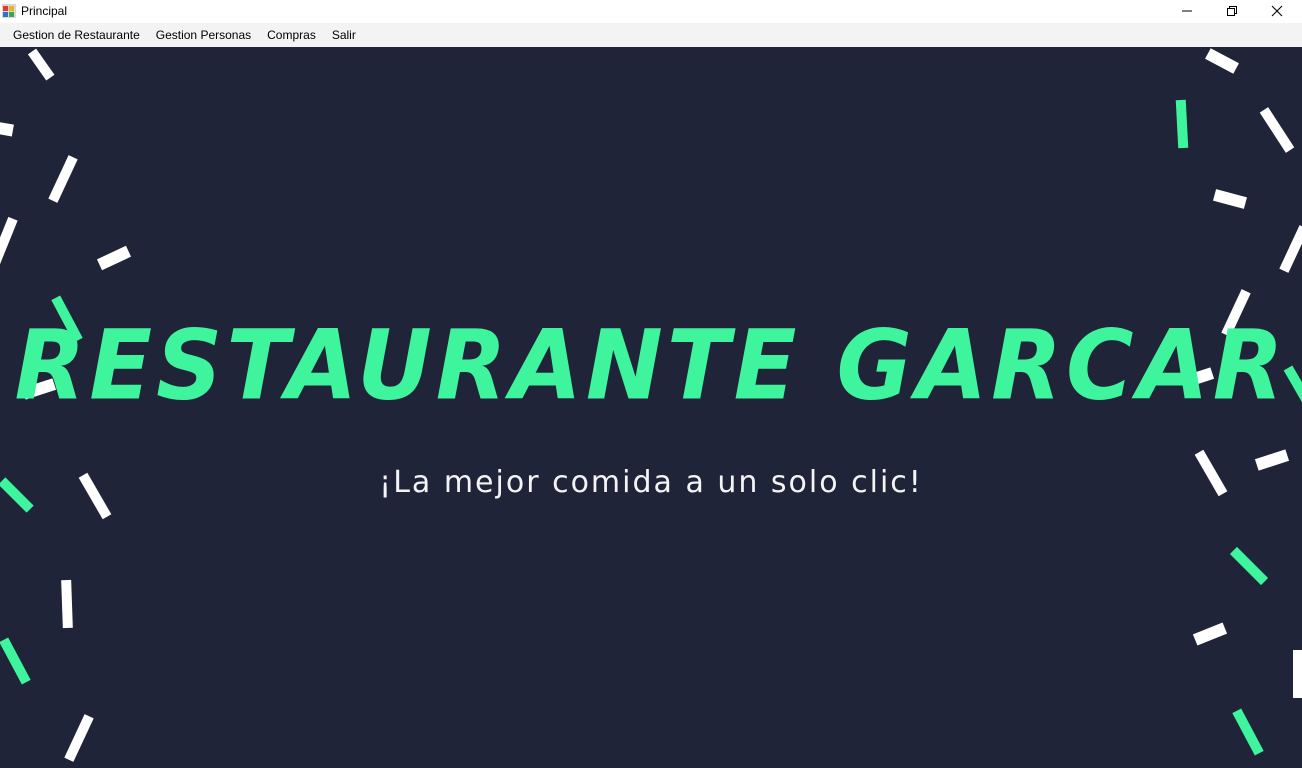 The height and width of the screenshot is (768, 1302). What do you see at coordinates (9, 11) in the screenshot?
I see `app-icon` at bounding box center [9, 11].